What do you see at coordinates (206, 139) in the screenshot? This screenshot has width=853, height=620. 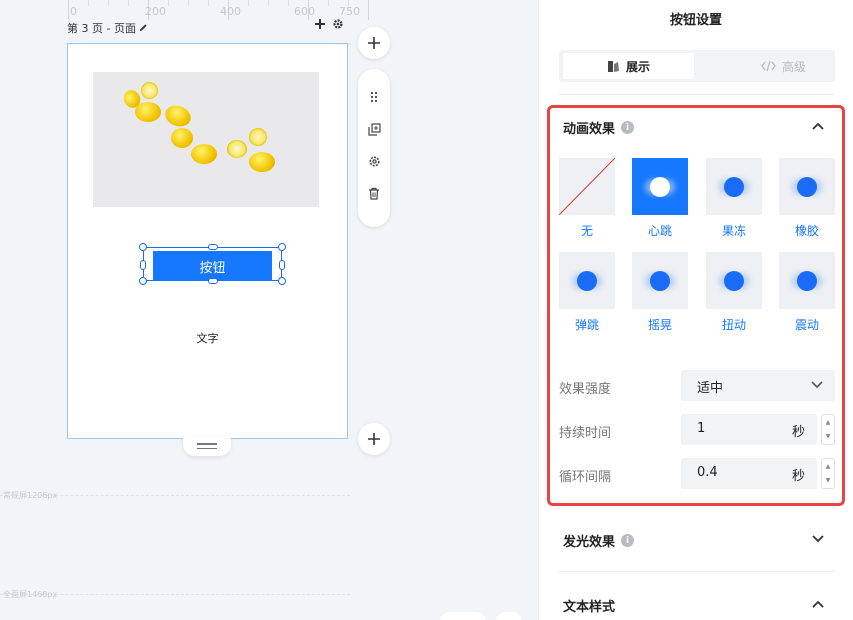 I see `lemon-image` at bounding box center [206, 139].